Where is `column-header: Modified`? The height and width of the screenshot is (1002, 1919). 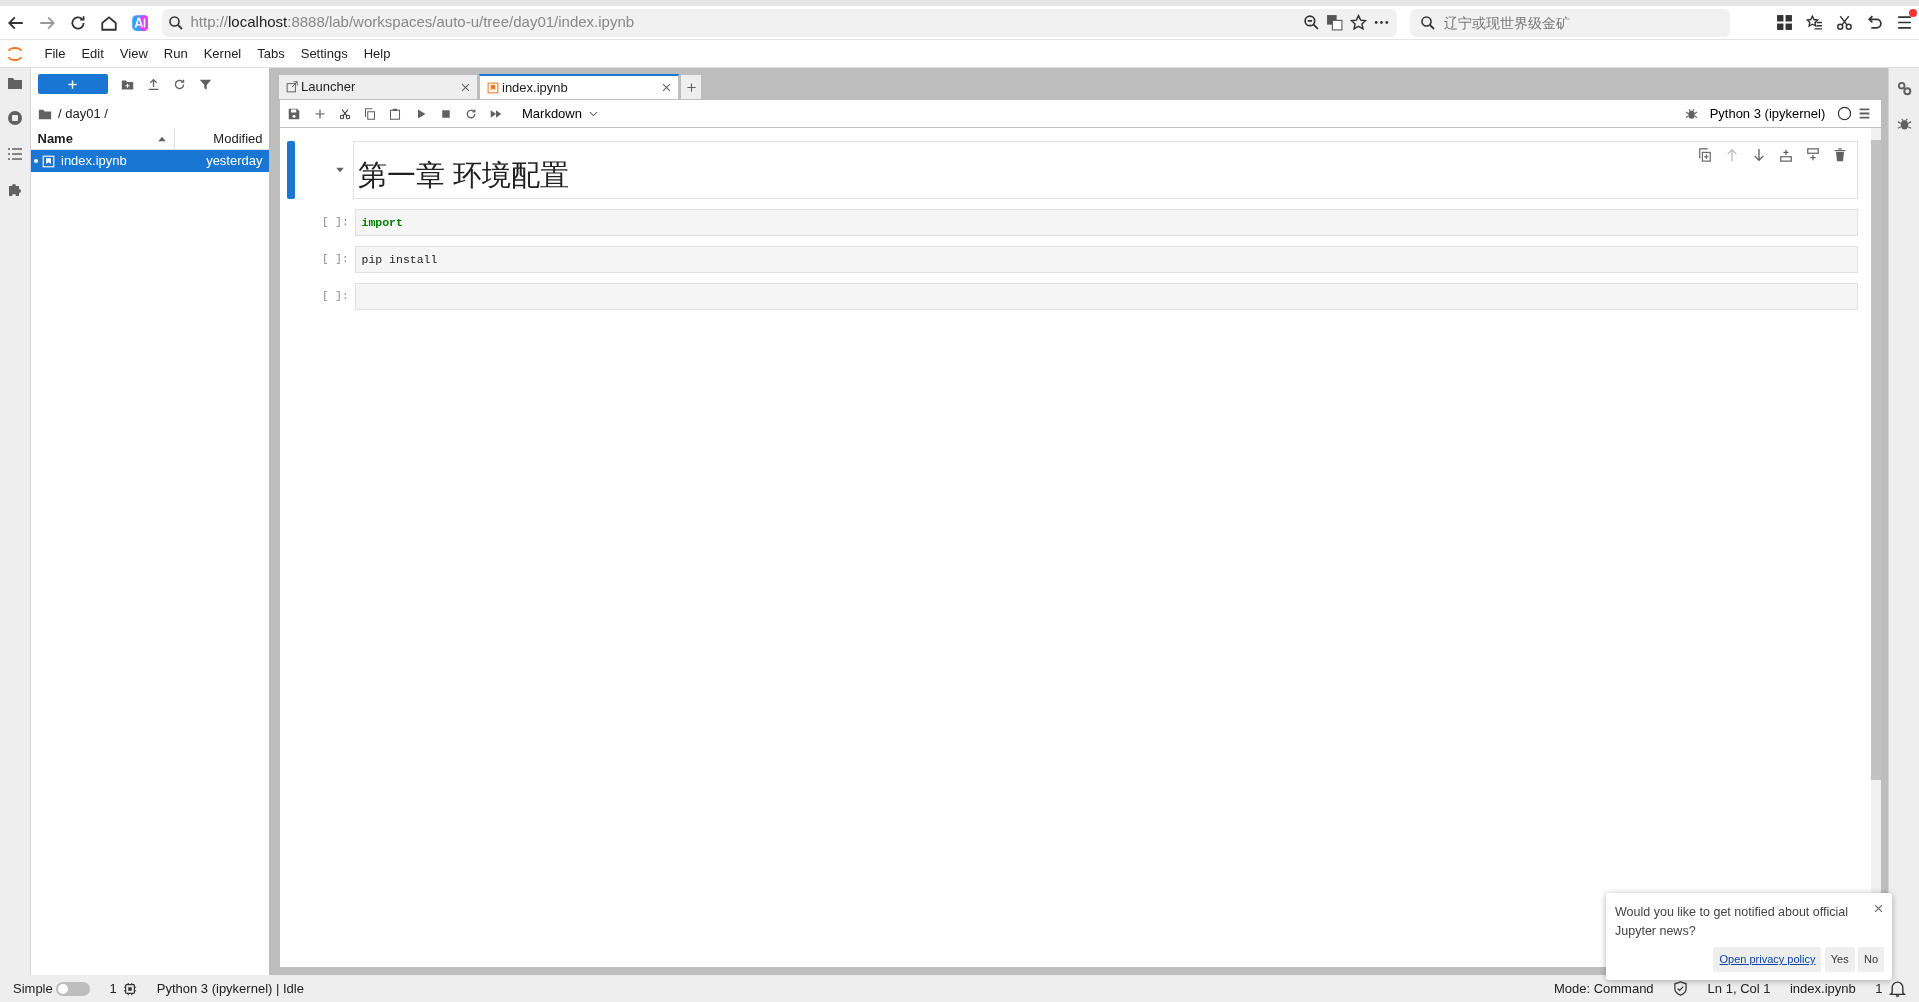 column-header: Modified is located at coordinates (238, 138).